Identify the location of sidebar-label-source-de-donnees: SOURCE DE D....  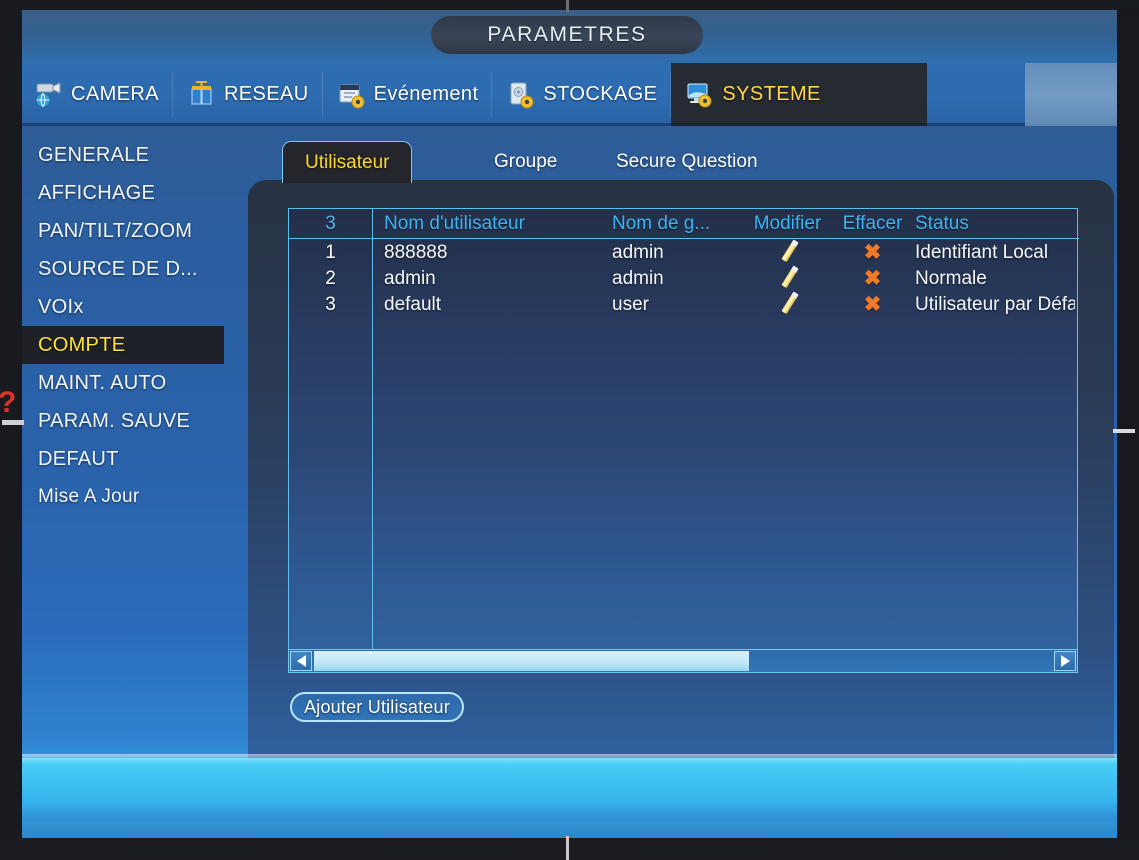
(118, 269).